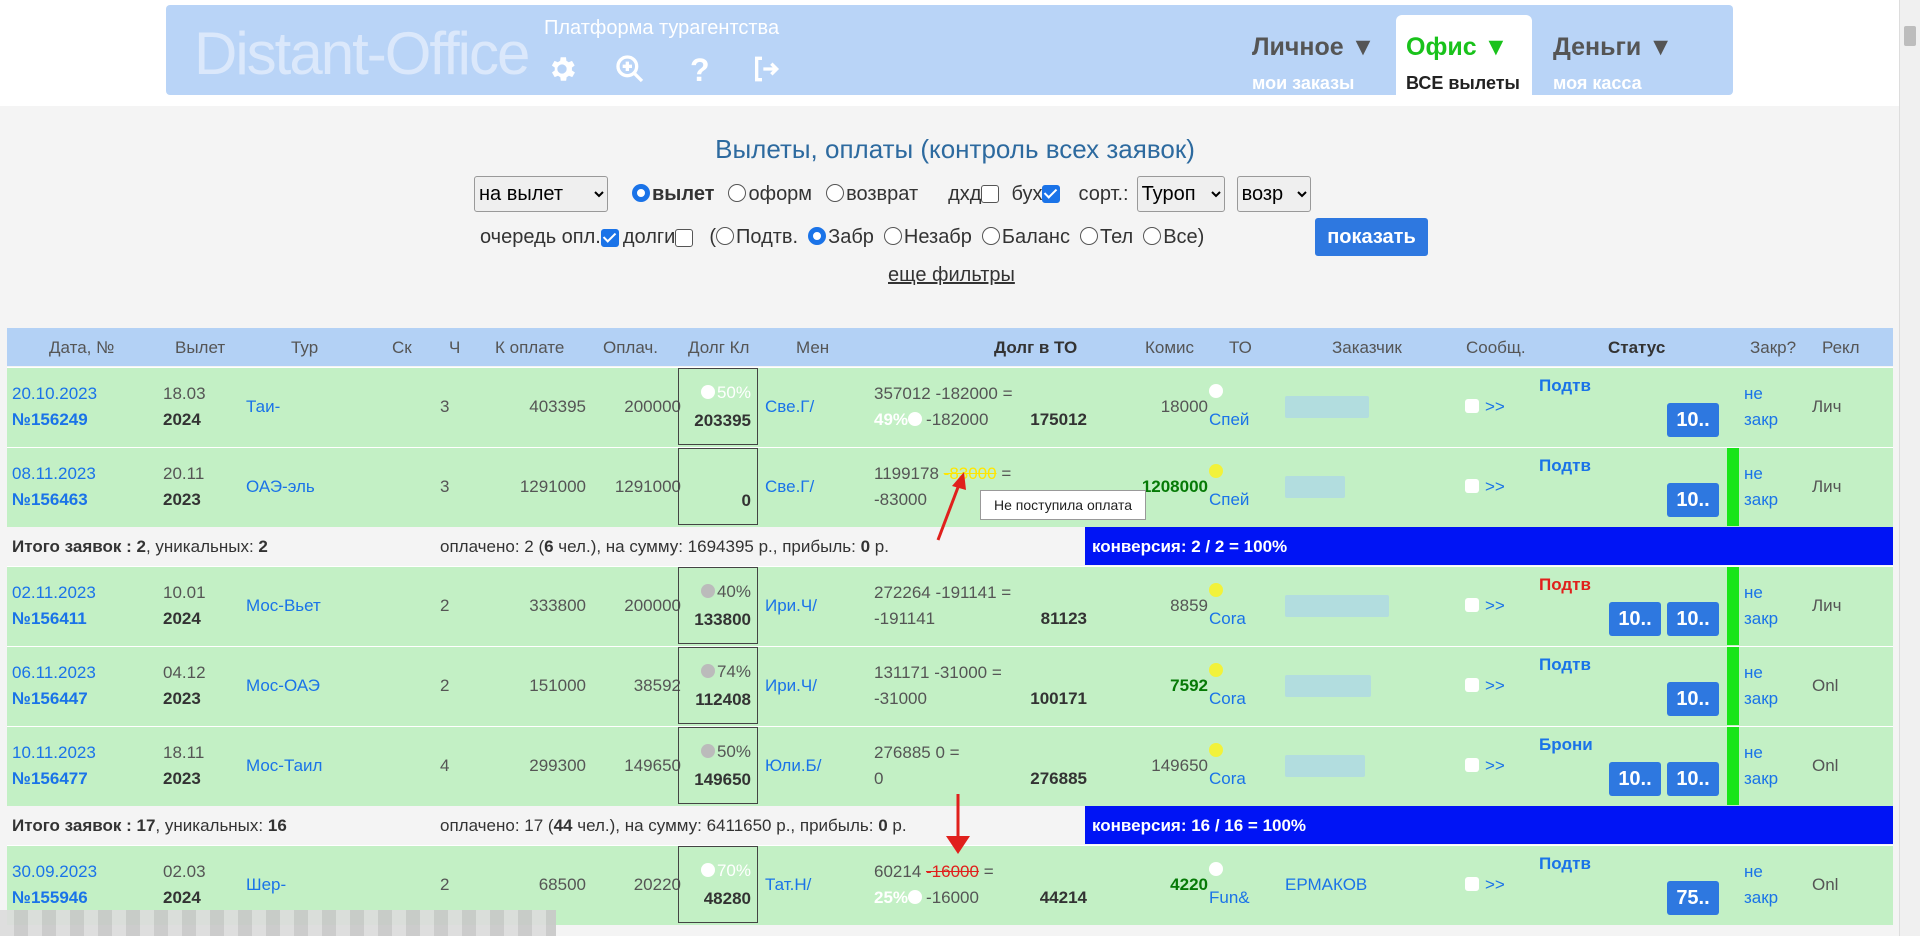  Describe the element at coordinates (529, 348) in the screenshot. I see `col-to-pay: К оплате` at that location.